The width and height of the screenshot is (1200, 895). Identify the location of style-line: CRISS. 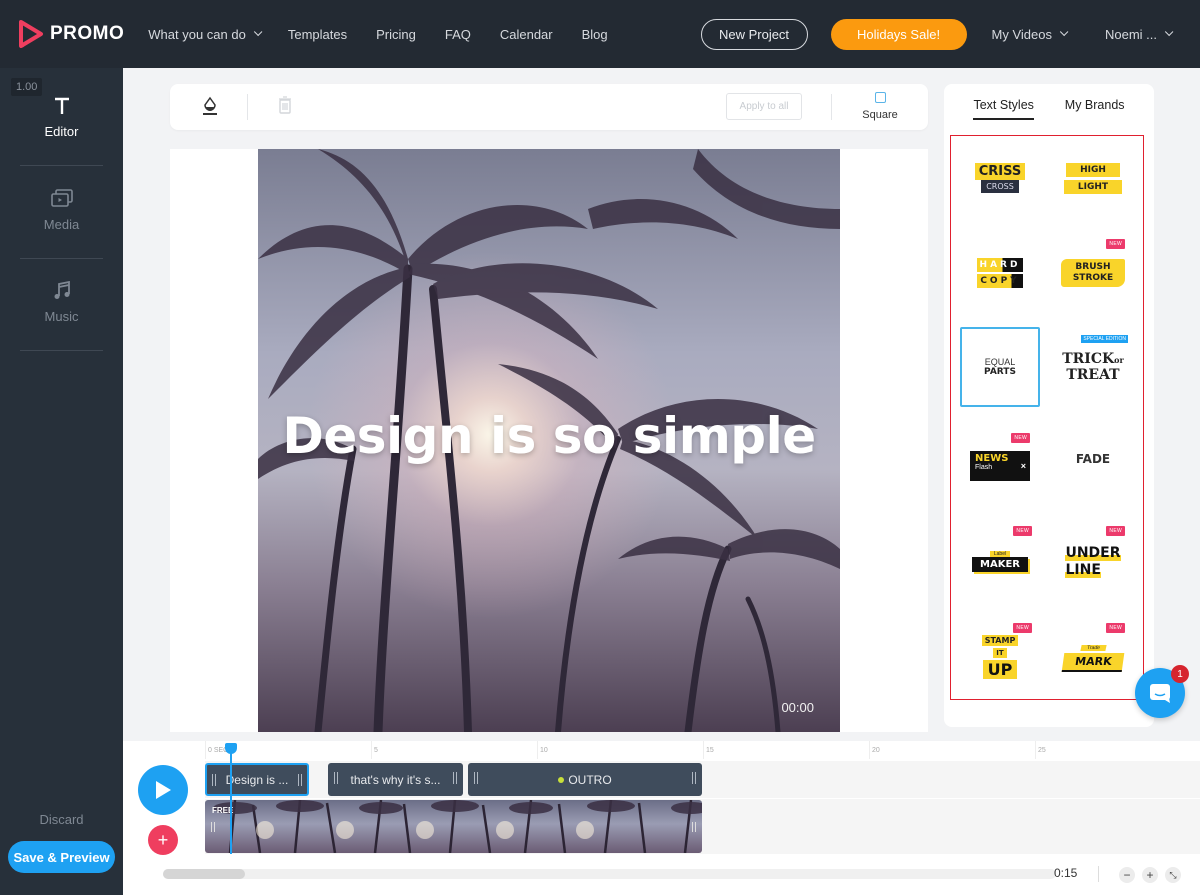
(1000, 171).